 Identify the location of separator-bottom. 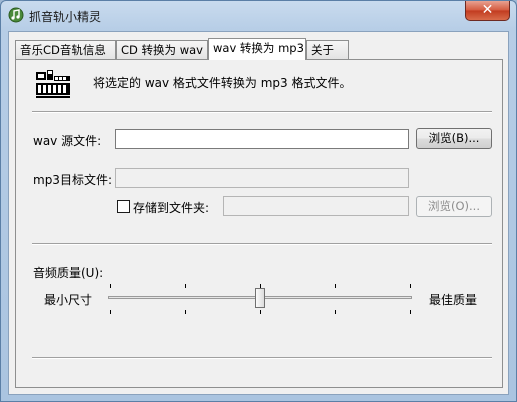
(262, 358).